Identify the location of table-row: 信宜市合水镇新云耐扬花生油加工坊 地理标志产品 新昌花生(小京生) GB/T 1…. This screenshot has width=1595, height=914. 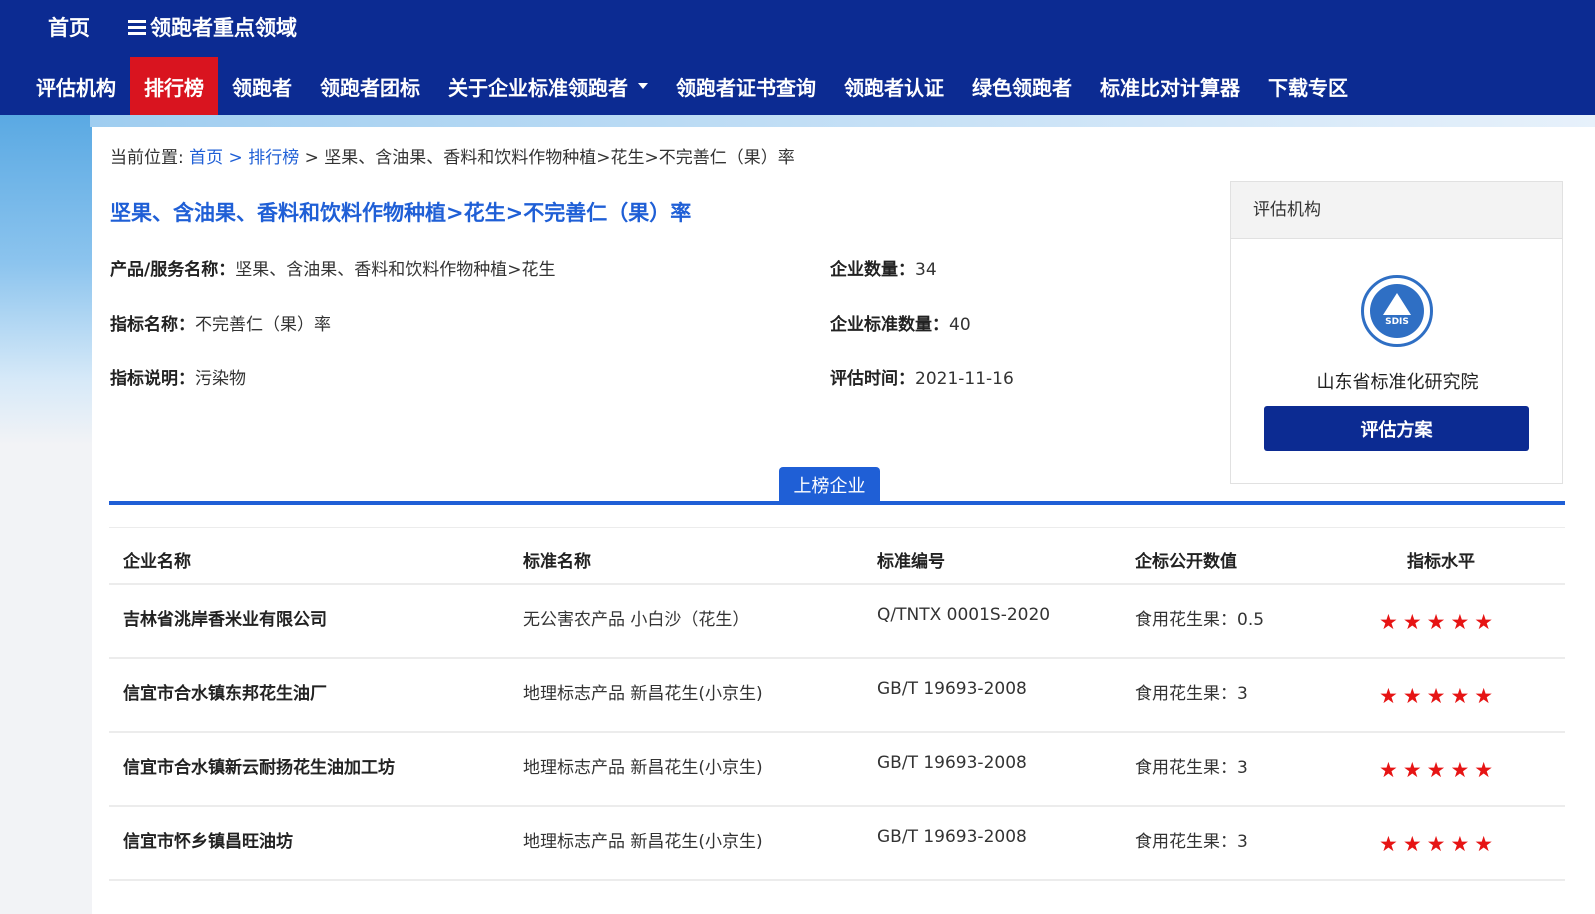
(837, 770).